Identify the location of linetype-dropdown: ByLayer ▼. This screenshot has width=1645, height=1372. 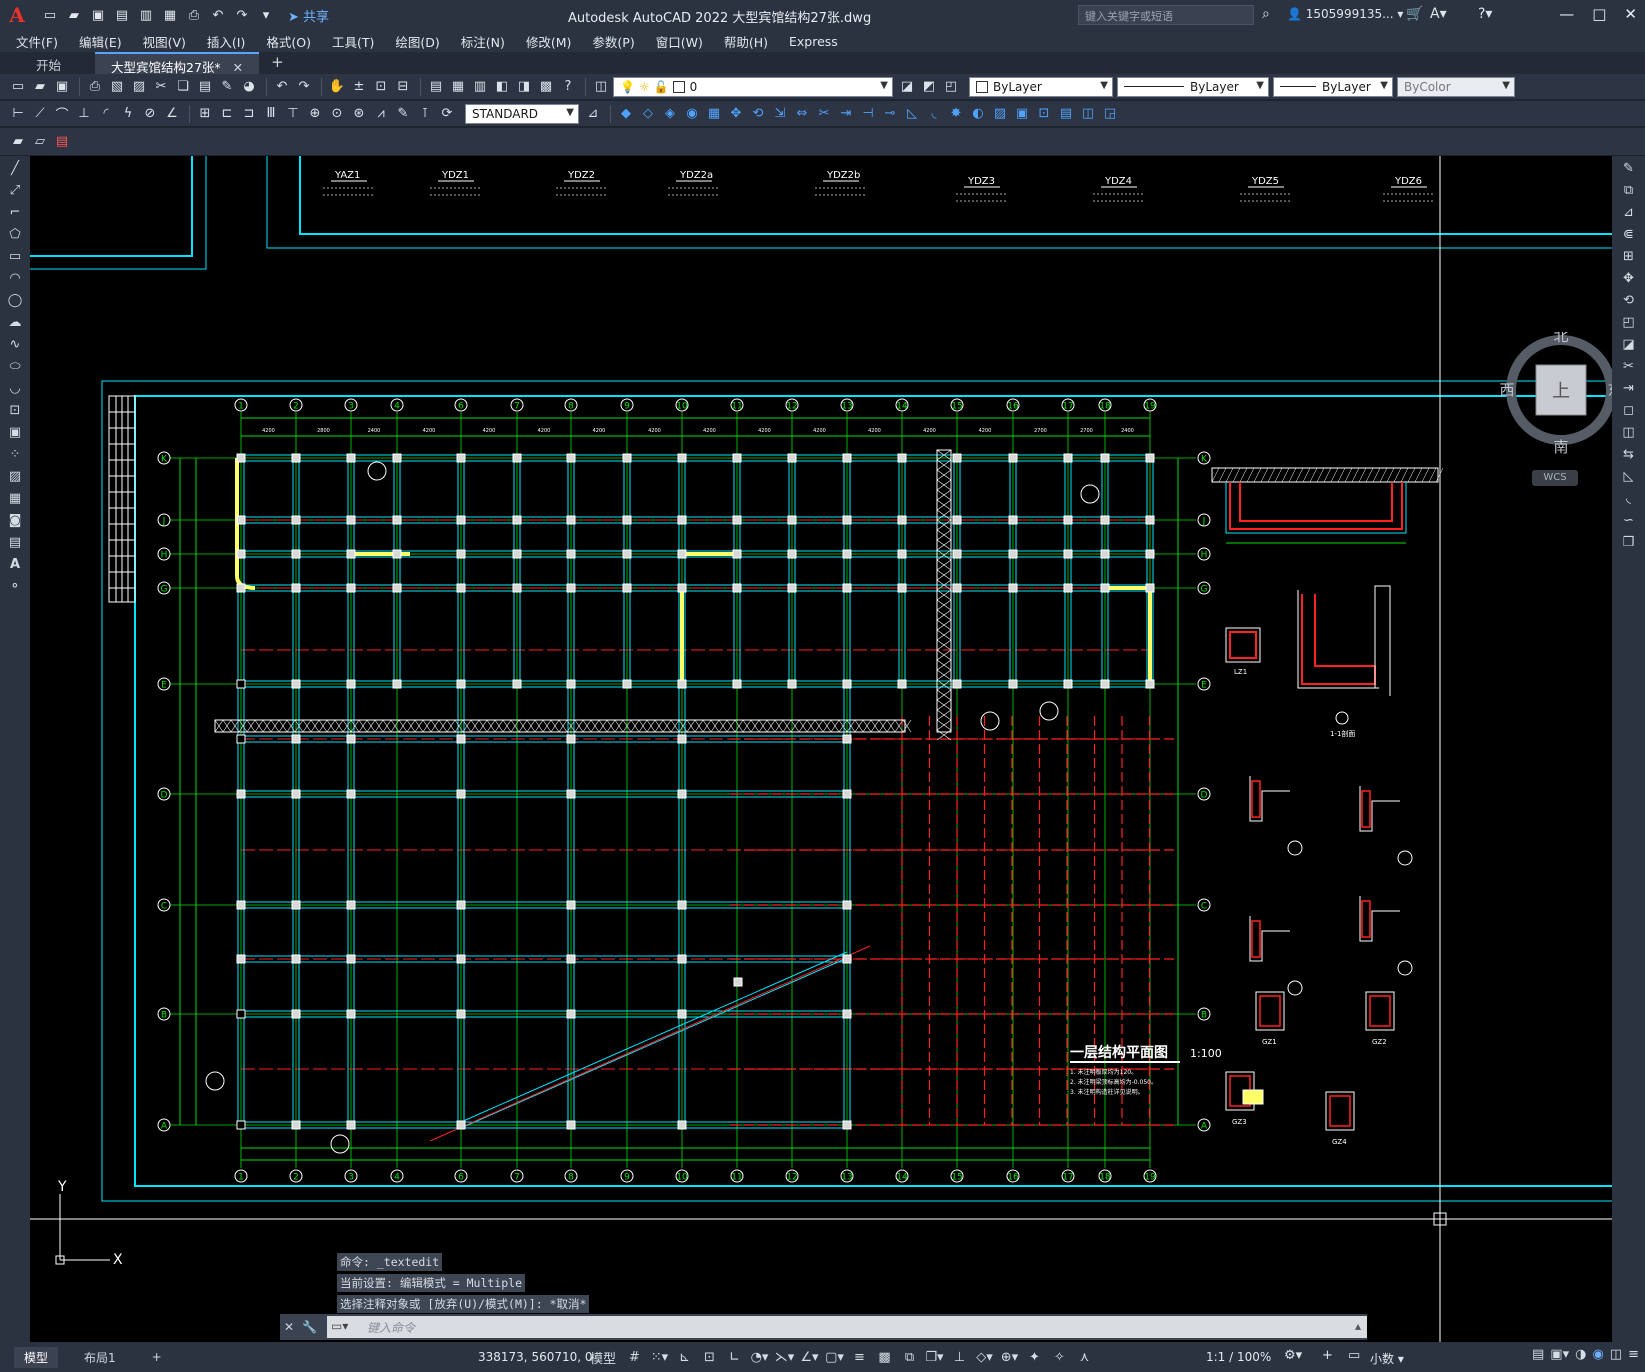
(1193, 86).